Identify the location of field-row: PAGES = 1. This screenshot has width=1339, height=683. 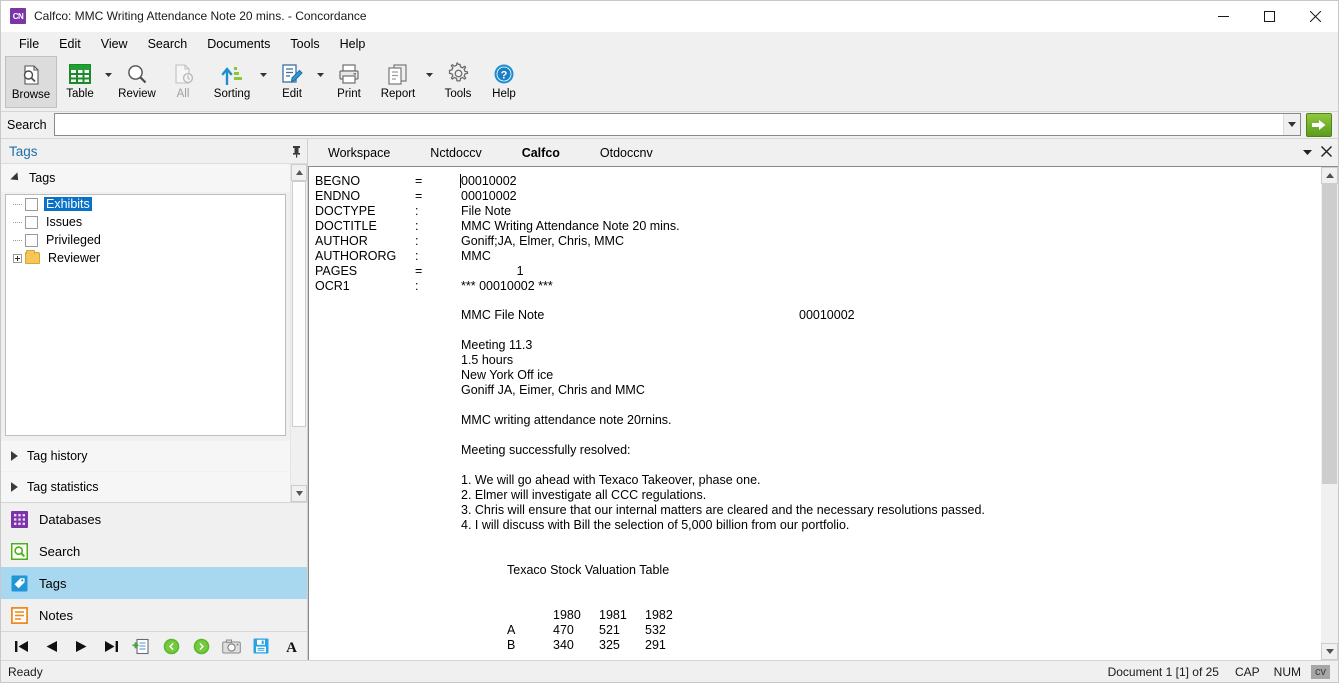
(818, 270).